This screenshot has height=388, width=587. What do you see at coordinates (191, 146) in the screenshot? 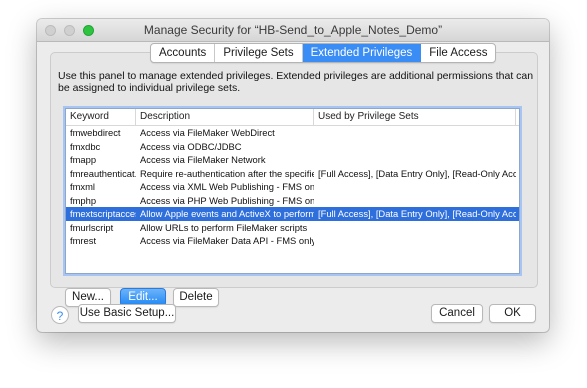
I see `cell-description: Access via ODBC/JDBC` at bounding box center [191, 146].